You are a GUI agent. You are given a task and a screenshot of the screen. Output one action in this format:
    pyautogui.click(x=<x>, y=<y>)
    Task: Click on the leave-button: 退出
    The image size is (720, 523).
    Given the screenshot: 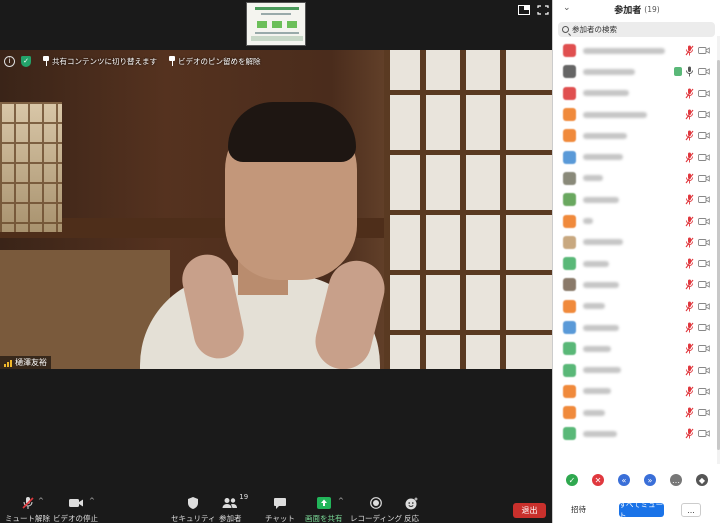 What is the action you would take?
    pyautogui.click(x=529, y=510)
    